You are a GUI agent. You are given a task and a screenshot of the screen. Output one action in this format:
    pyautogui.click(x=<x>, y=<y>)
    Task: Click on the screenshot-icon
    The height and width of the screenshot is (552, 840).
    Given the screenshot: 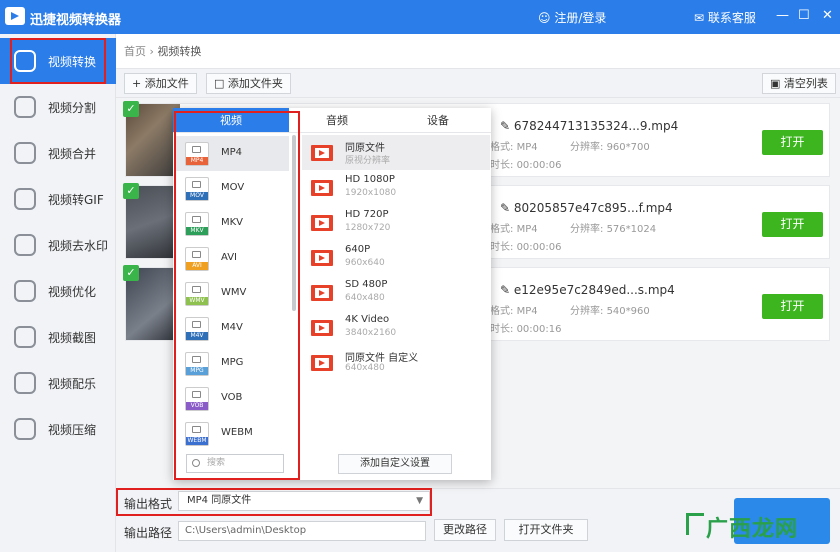 What is the action you would take?
    pyautogui.click(x=25, y=337)
    